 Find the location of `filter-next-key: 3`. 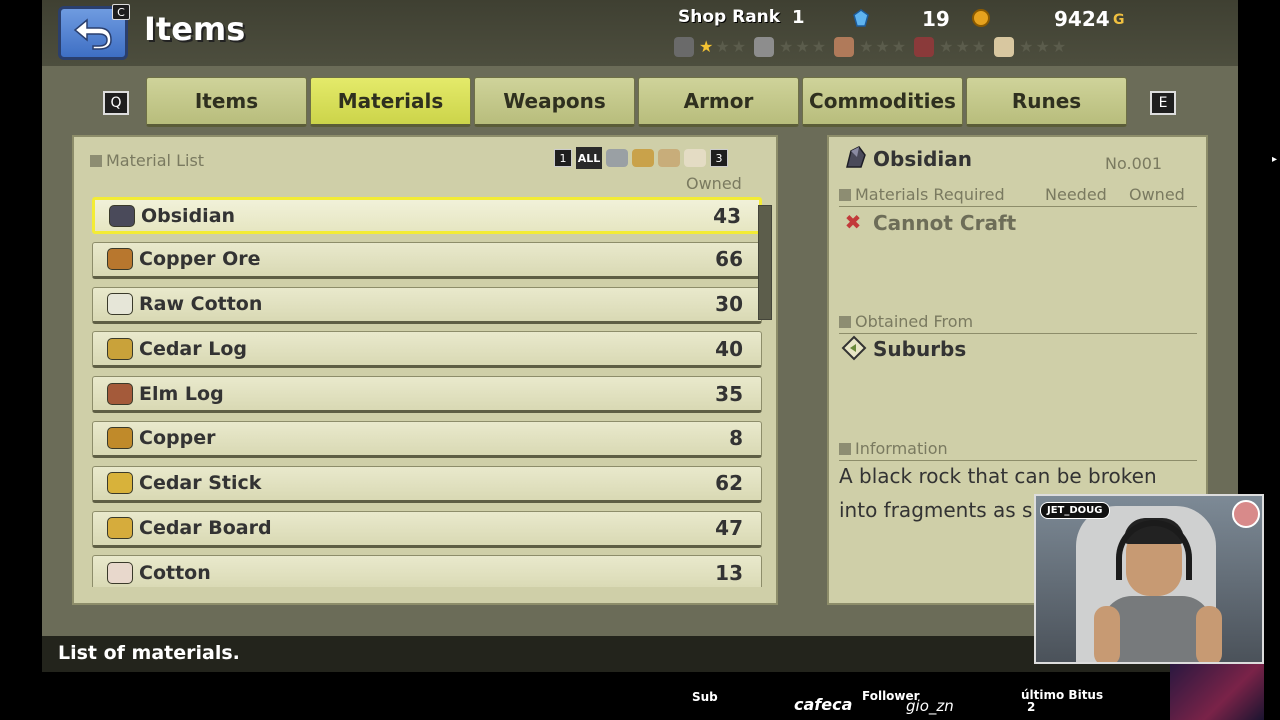

filter-next-key: 3 is located at coordinates (719, 158).